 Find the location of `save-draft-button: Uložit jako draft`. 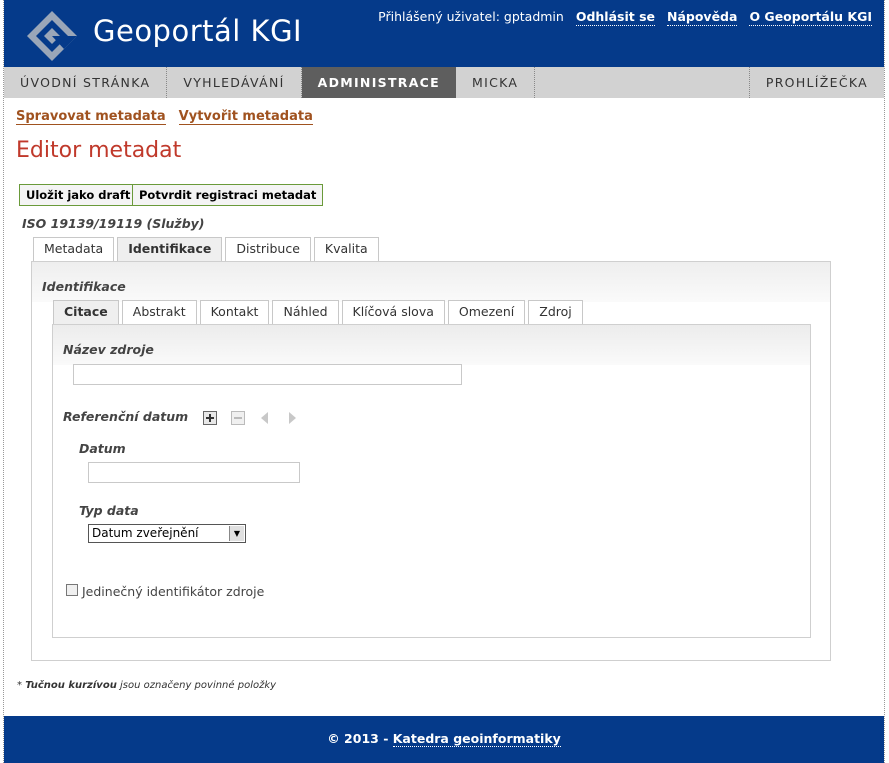

save-draft-button: Uložit jako draft is located at coordinates (78, 195).